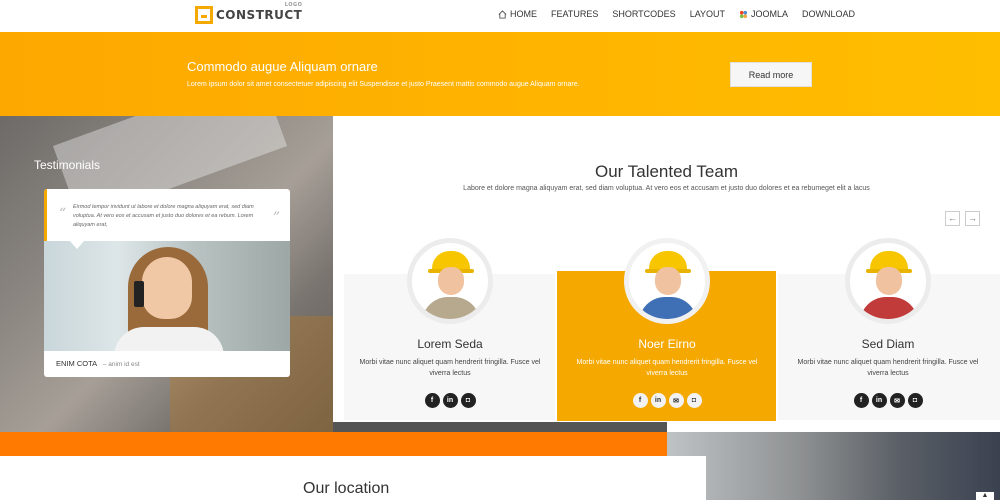 The image size is (1000, 500). What do you see at coordinates (77, 245) in the screenshot?
I see `quote-pointer` at bounding box center [77, 245].